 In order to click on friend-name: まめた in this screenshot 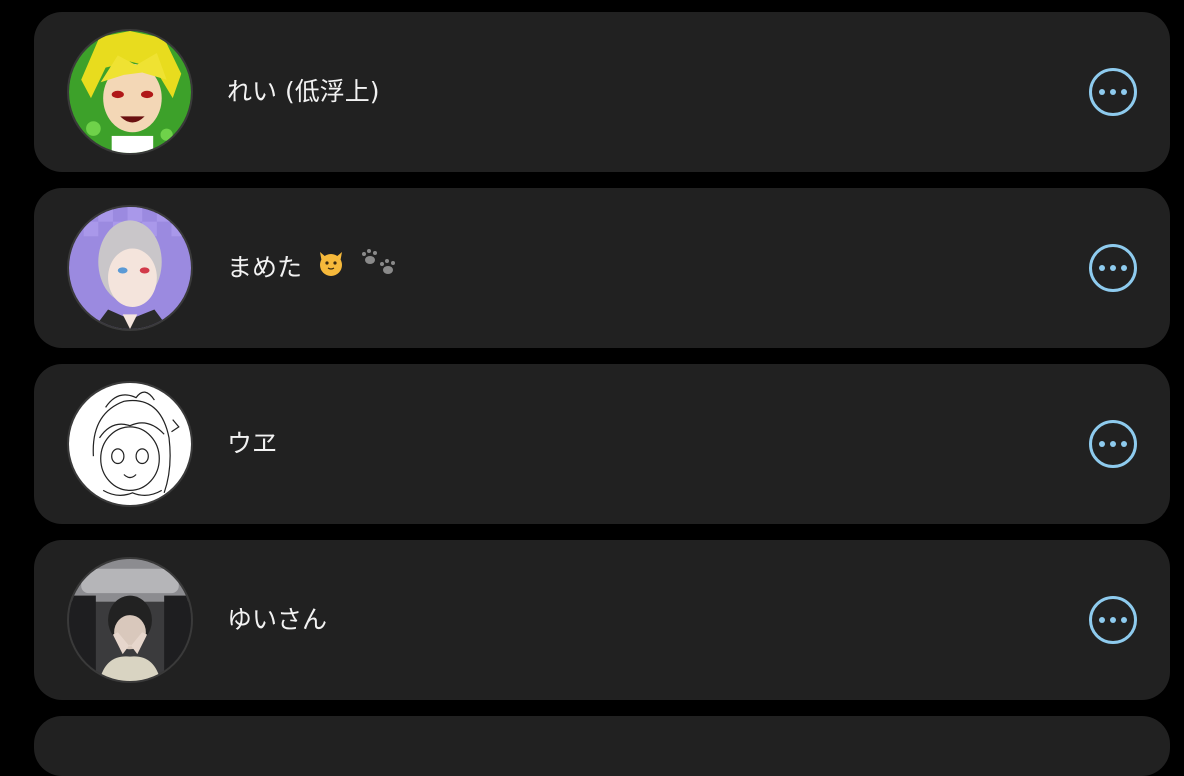, I will do `click(313, 268)`.